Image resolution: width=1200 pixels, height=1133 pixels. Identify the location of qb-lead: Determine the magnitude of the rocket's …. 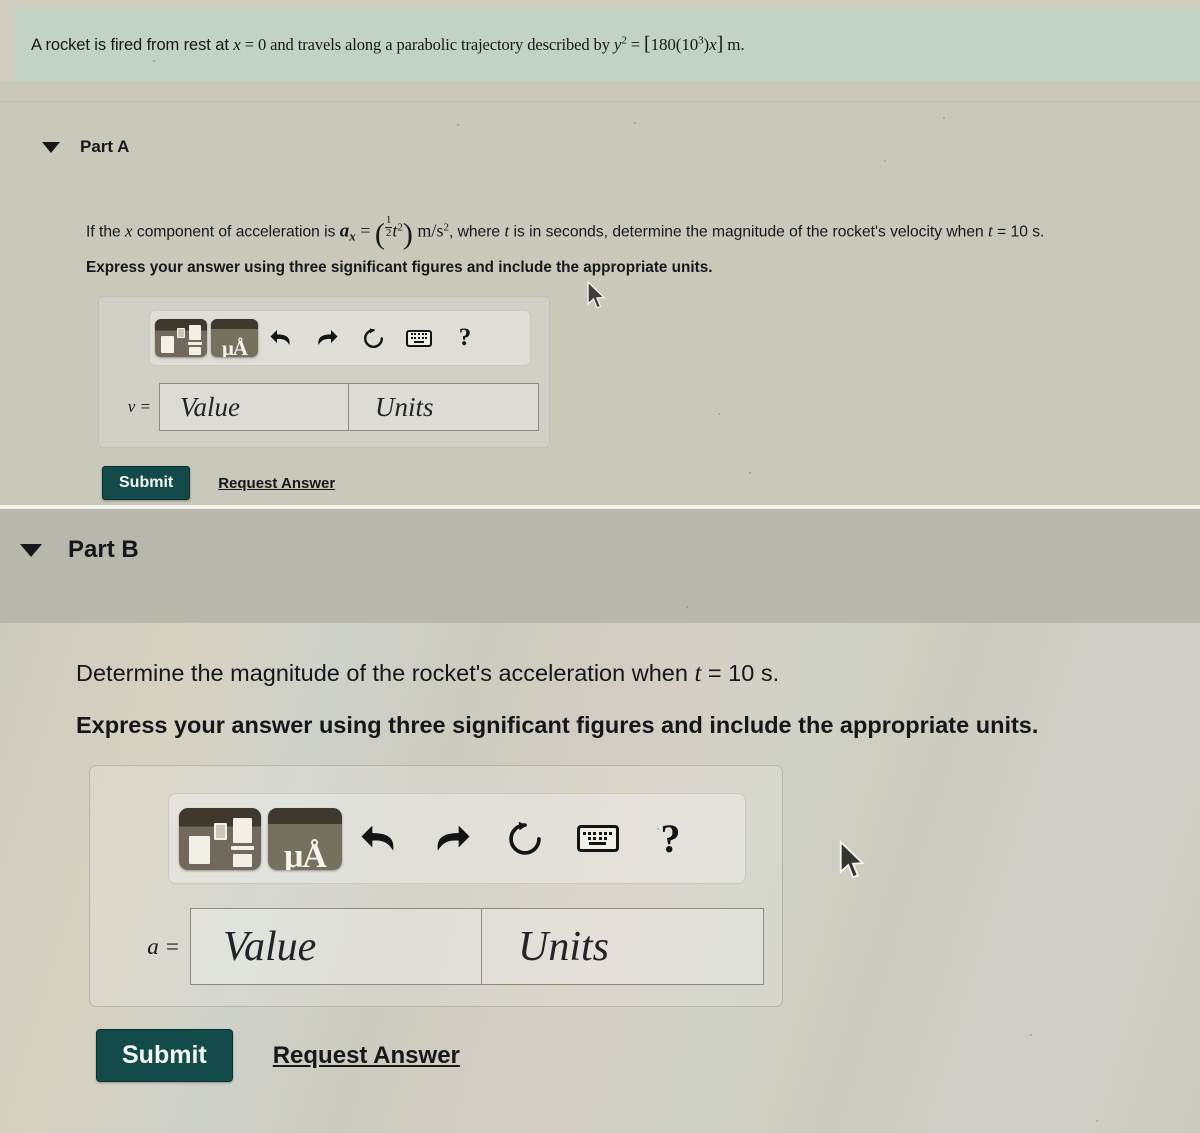
(385, 673).